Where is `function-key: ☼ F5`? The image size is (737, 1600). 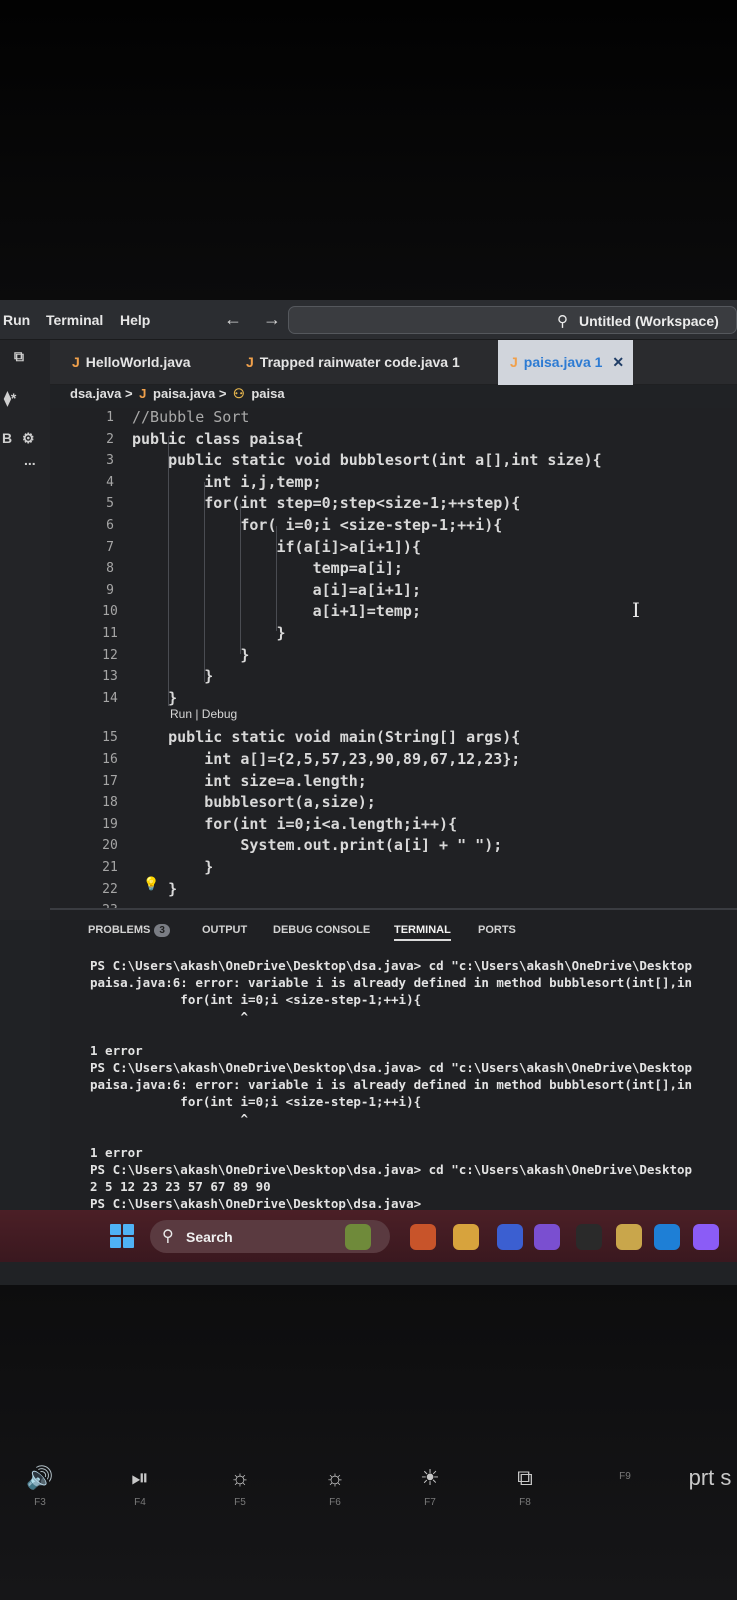
function-key: ☼ F5 is located at coordinates (240, 1486).